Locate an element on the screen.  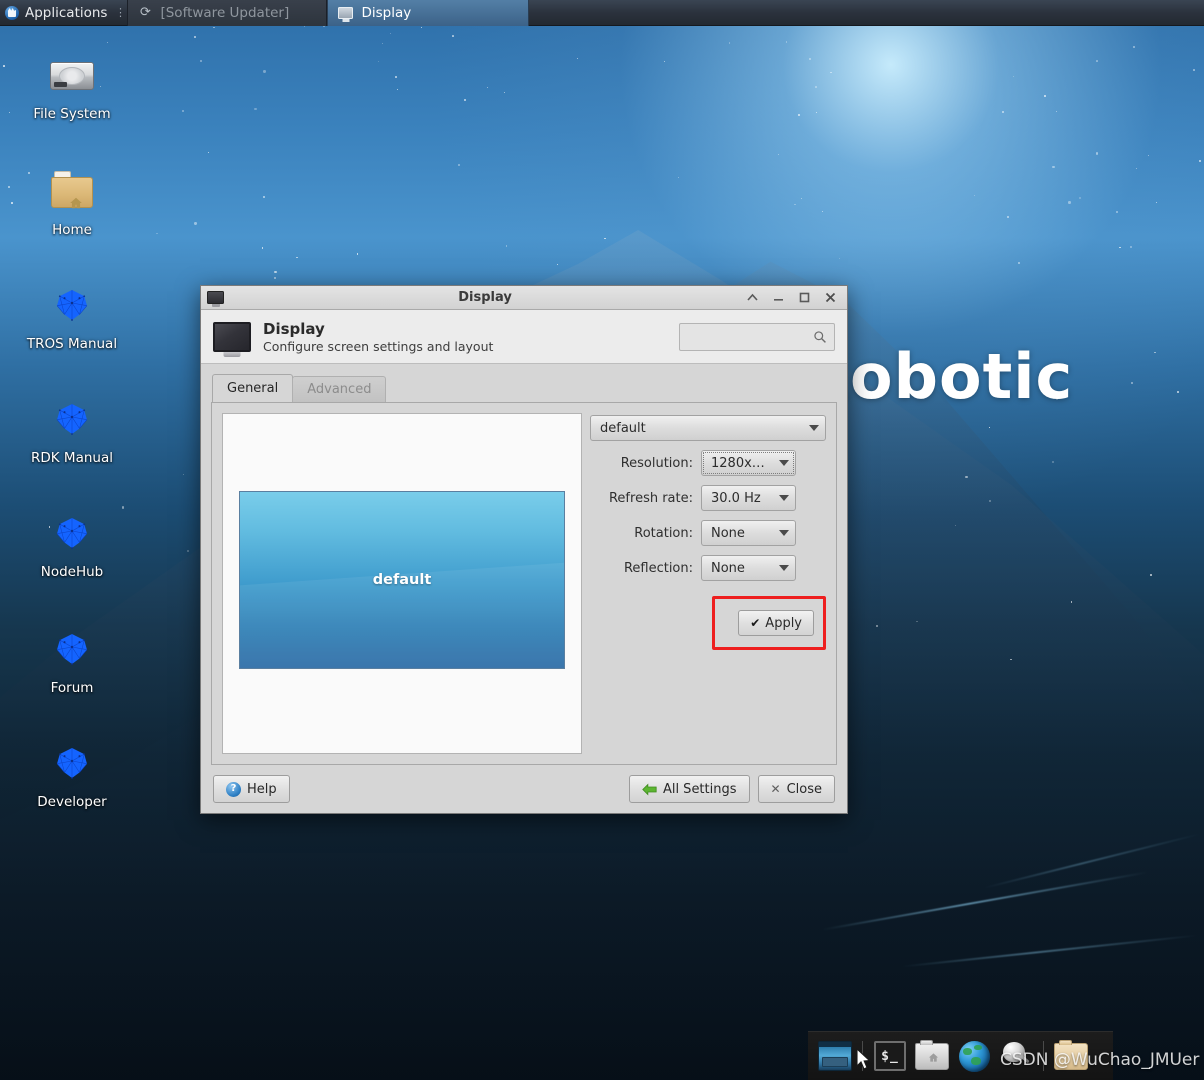
desktop-icon-label: TROS Manual is located at coordinates (72, 344).